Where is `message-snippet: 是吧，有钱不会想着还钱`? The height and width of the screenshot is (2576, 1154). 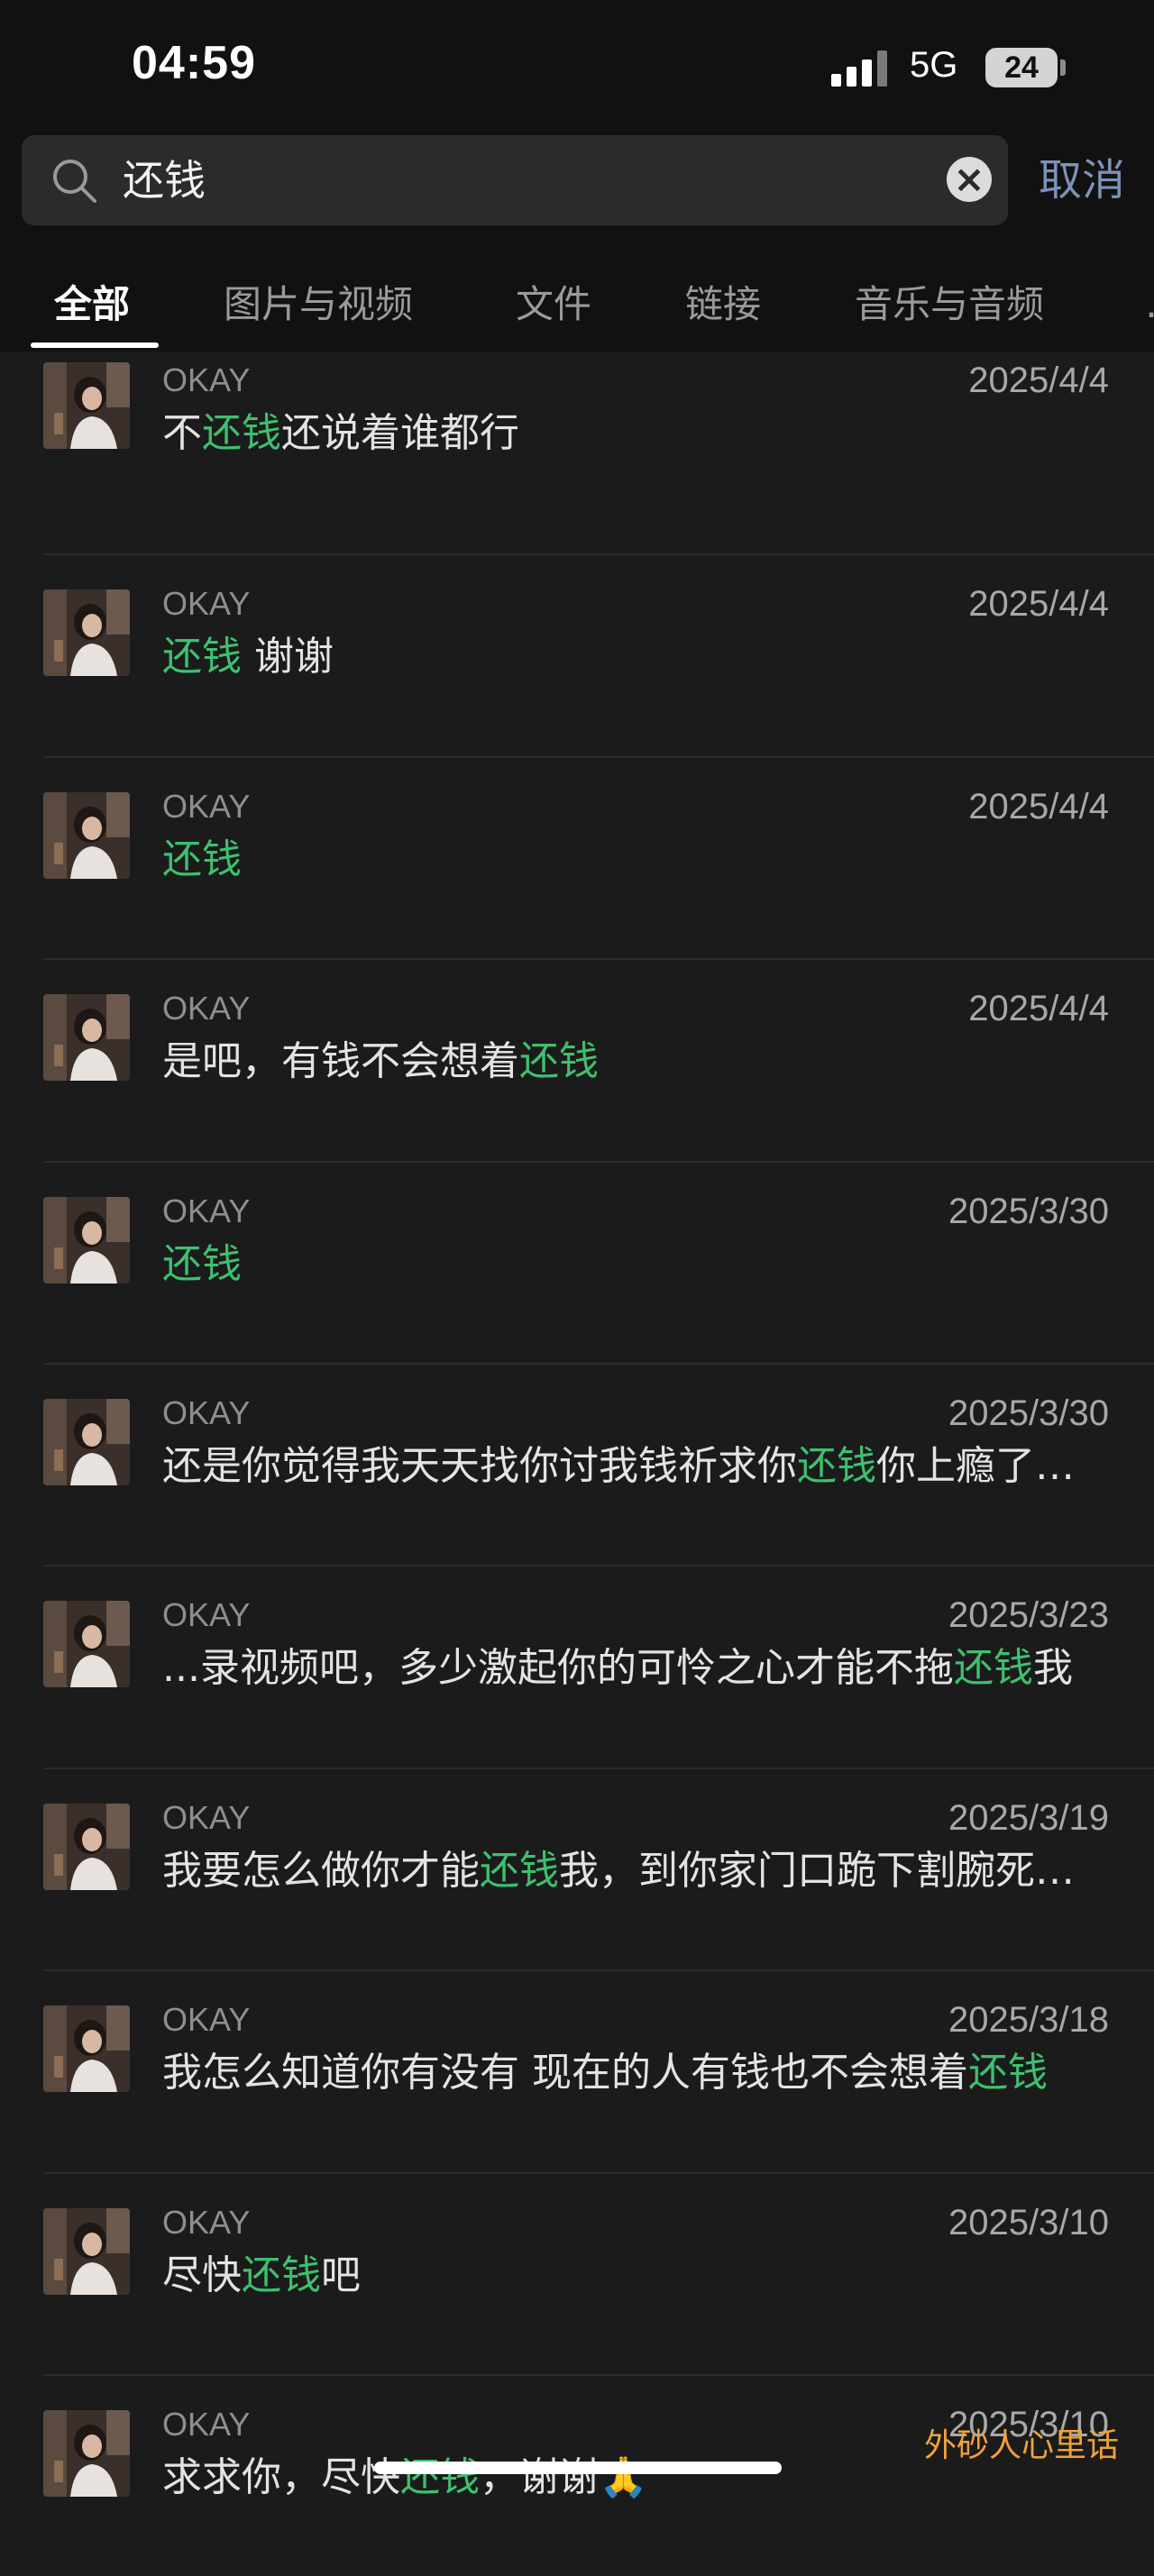
message-snippet: 是吧，有钱不会想着还钱 is located at coordinates (635, 1062).